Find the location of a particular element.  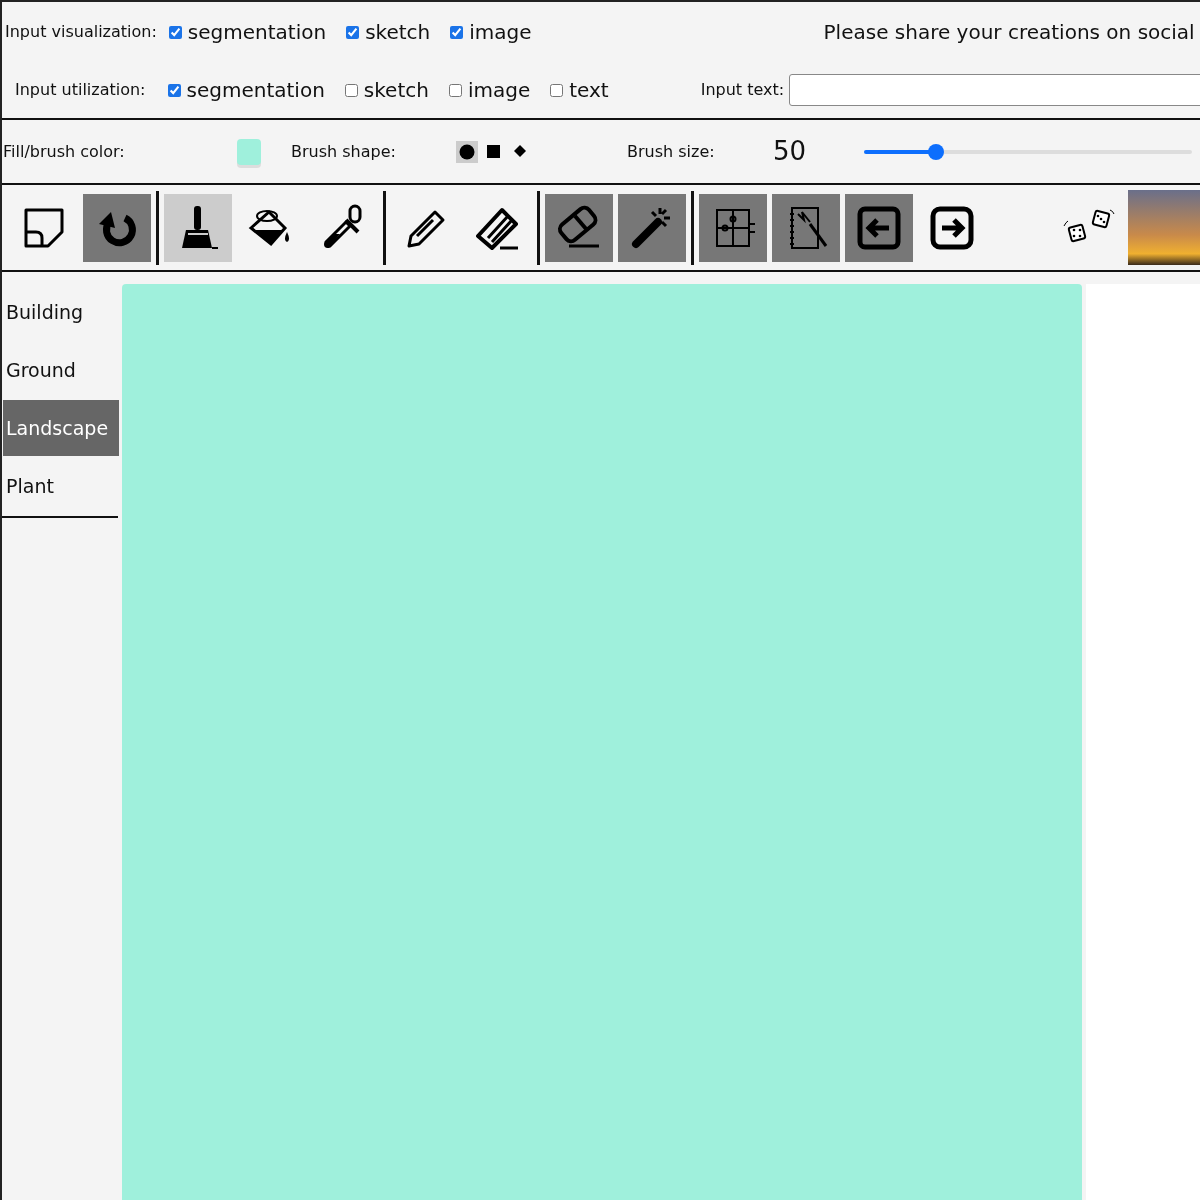

brush-size-value: 50 is located at coordinates (790, 151).